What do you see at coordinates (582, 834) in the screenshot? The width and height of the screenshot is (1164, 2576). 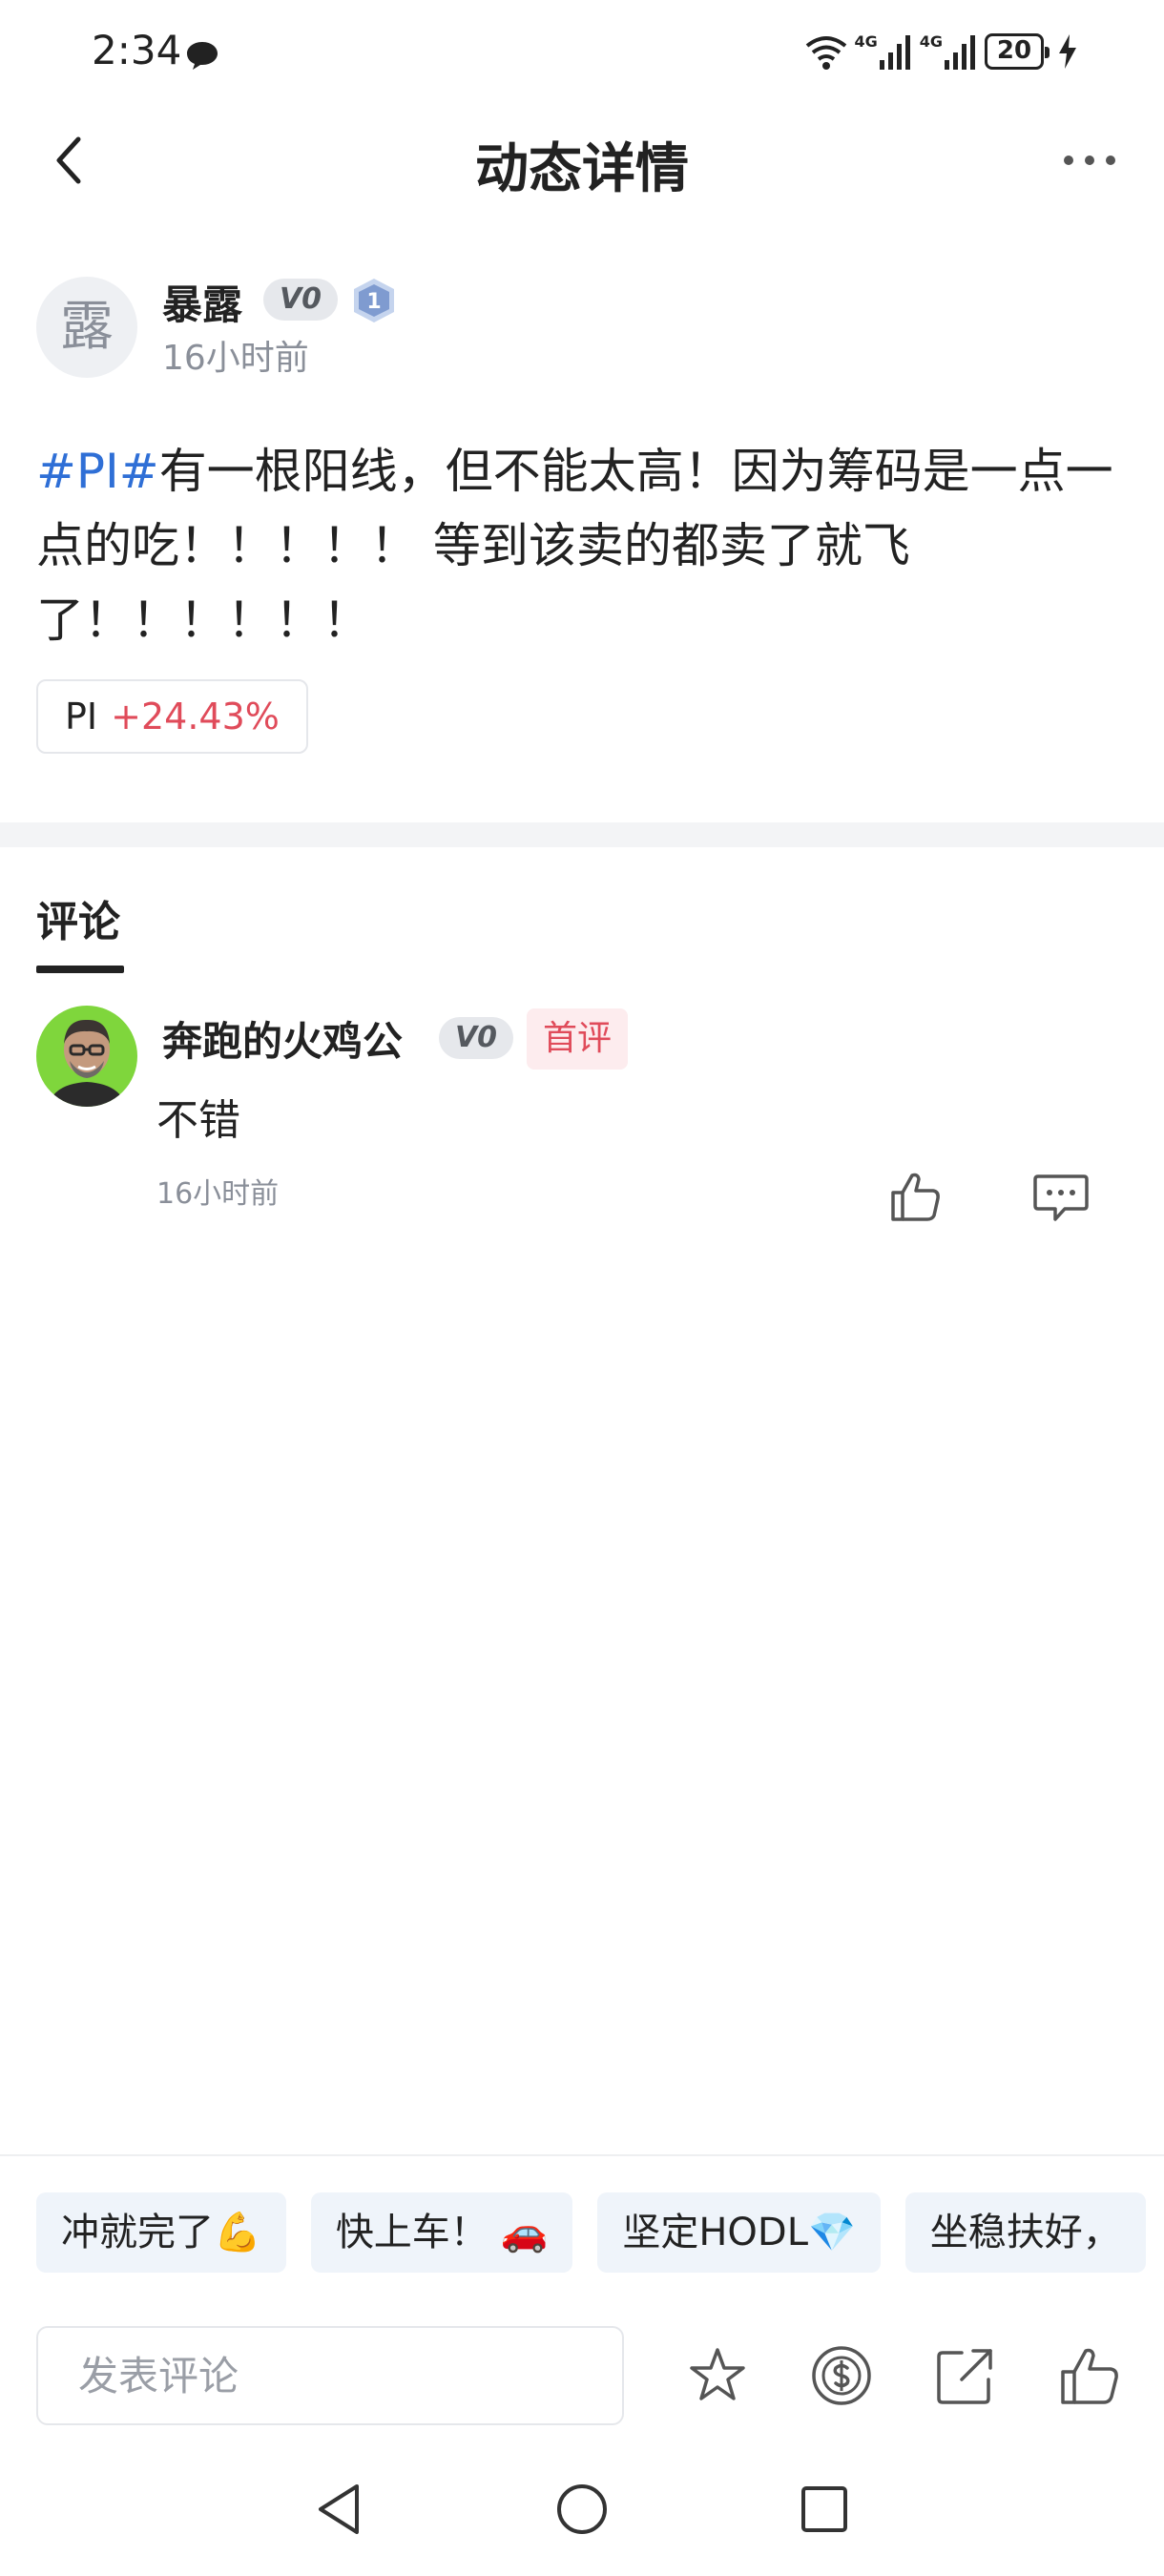 I see `section-divider` at bounding box center [582, 834].